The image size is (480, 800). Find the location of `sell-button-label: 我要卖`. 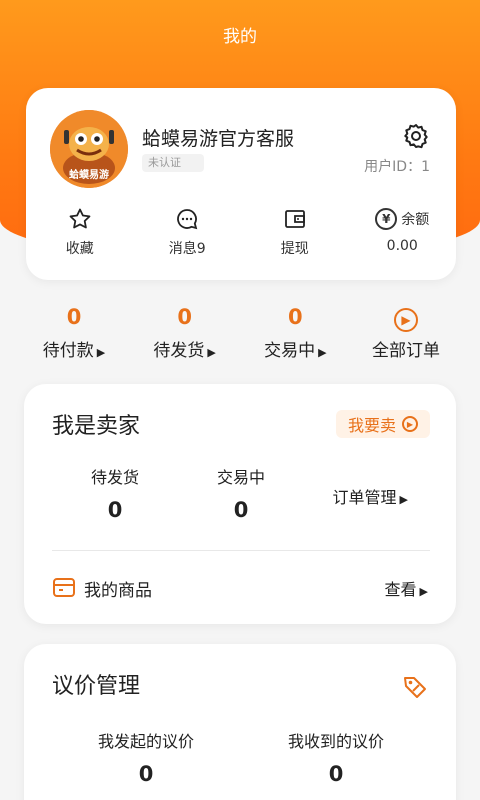

sell-button-label: 我要卖 is located at coordinates (371, 425).